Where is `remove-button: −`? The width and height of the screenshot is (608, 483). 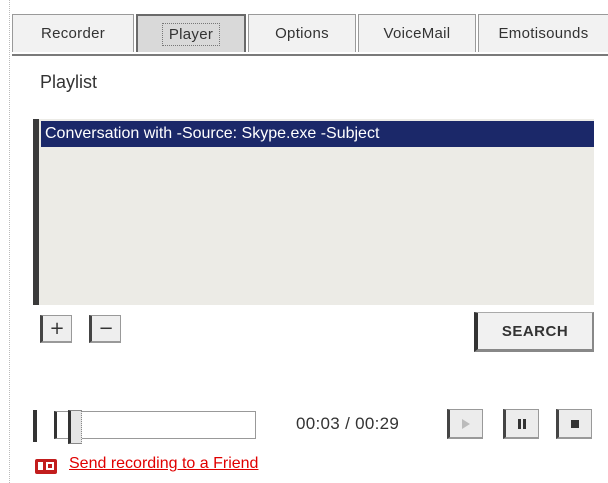 remove-button: − is located at coordinates (105, 329).